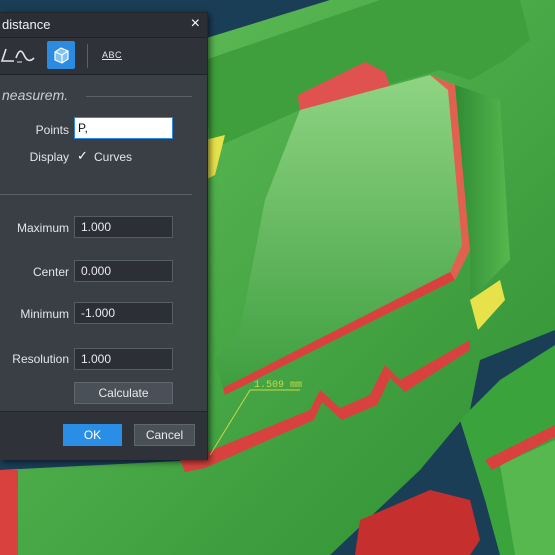 This screenshot has height=555, width=555. Describe the element at coordinates (26, 24) in the screenshot. I see `dialog-title: distance` at that location.